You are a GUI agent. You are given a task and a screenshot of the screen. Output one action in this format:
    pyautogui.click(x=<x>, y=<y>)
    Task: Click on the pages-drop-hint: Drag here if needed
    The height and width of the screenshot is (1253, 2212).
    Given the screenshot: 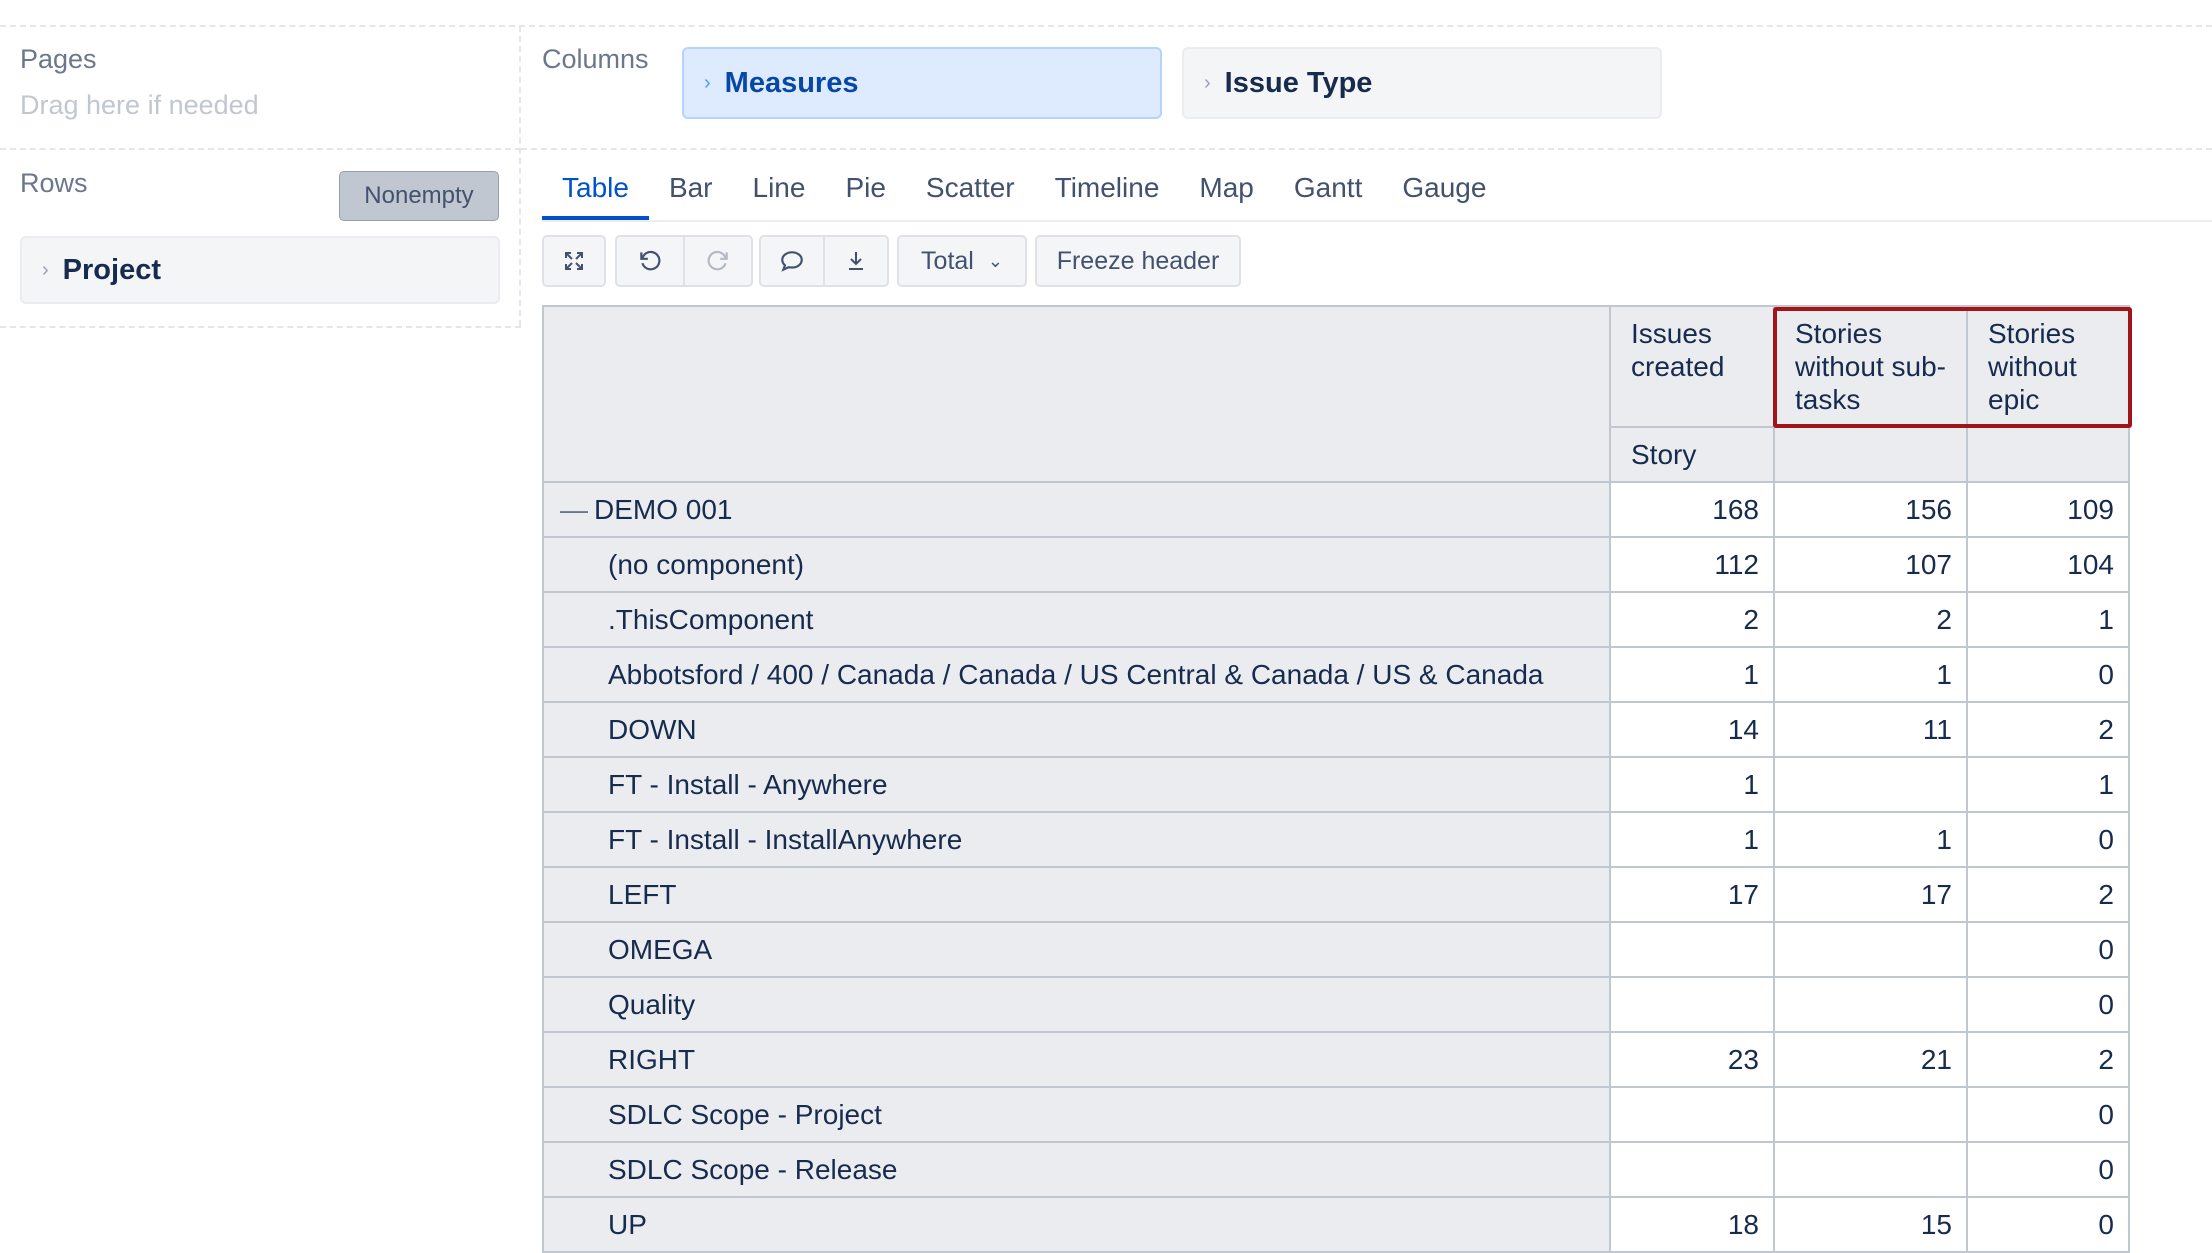 What is the action you would take?
    pyautogui.click(x=139, y=105)
    